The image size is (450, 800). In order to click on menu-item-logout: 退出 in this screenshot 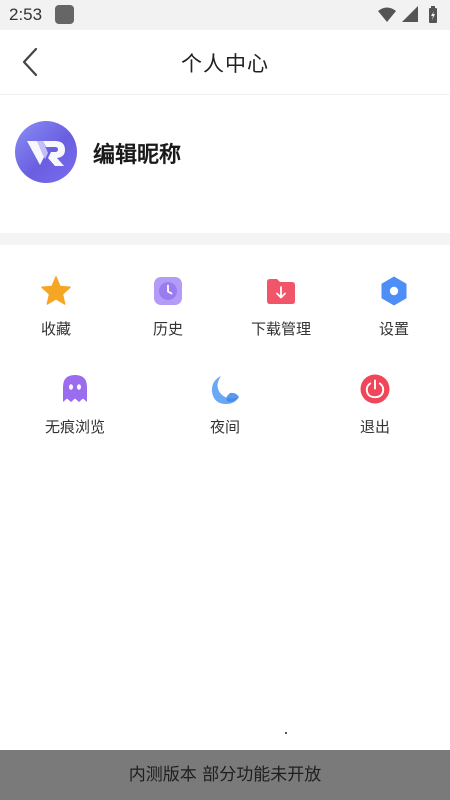, I will do `click(375, 404)`.